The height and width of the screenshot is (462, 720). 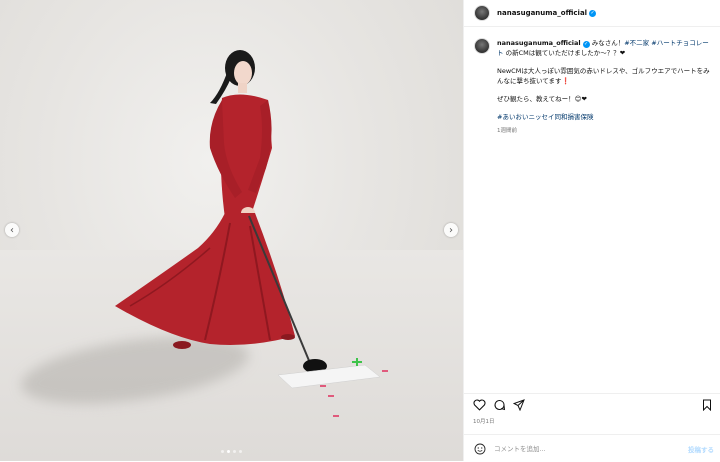 I want to click on heart-icon, so click(x=479, y=405).